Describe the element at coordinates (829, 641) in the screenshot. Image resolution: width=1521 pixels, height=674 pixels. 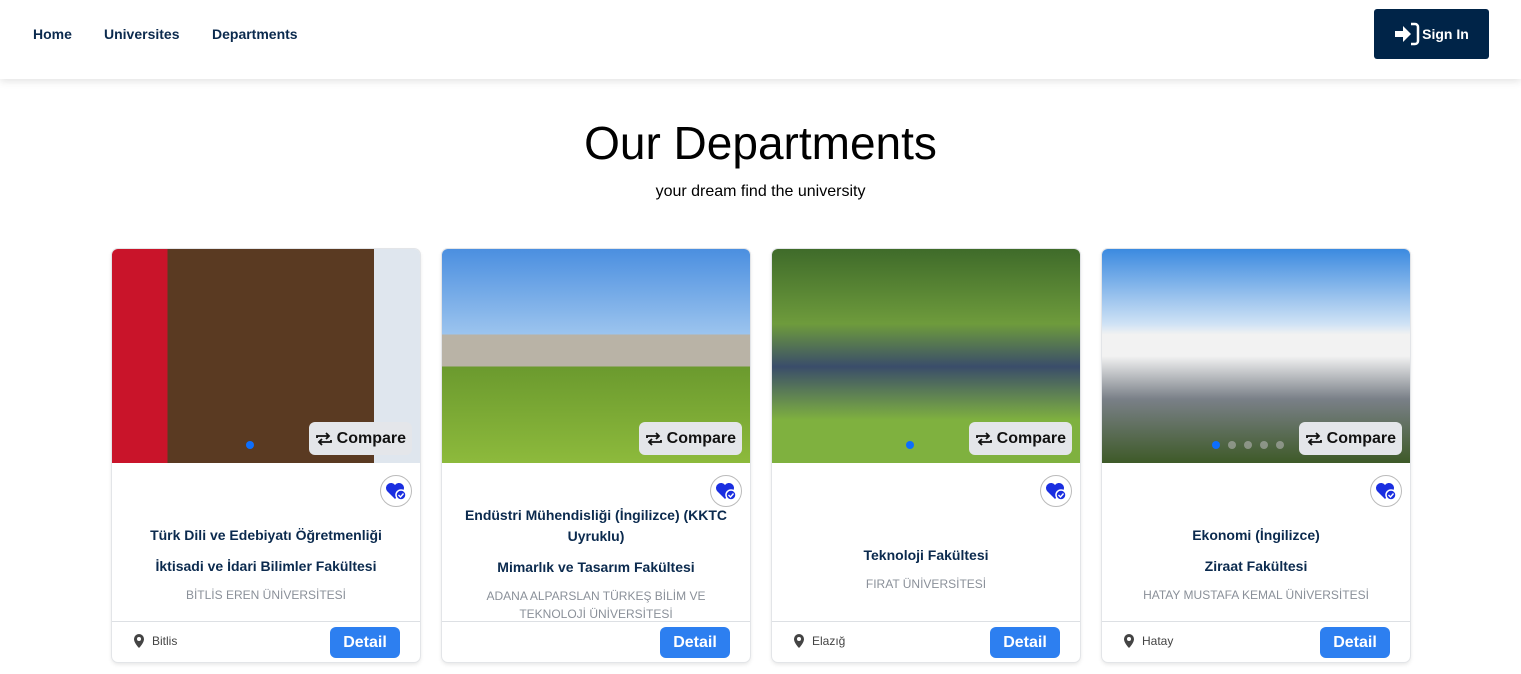
I see `city: Elazığ` at that location.